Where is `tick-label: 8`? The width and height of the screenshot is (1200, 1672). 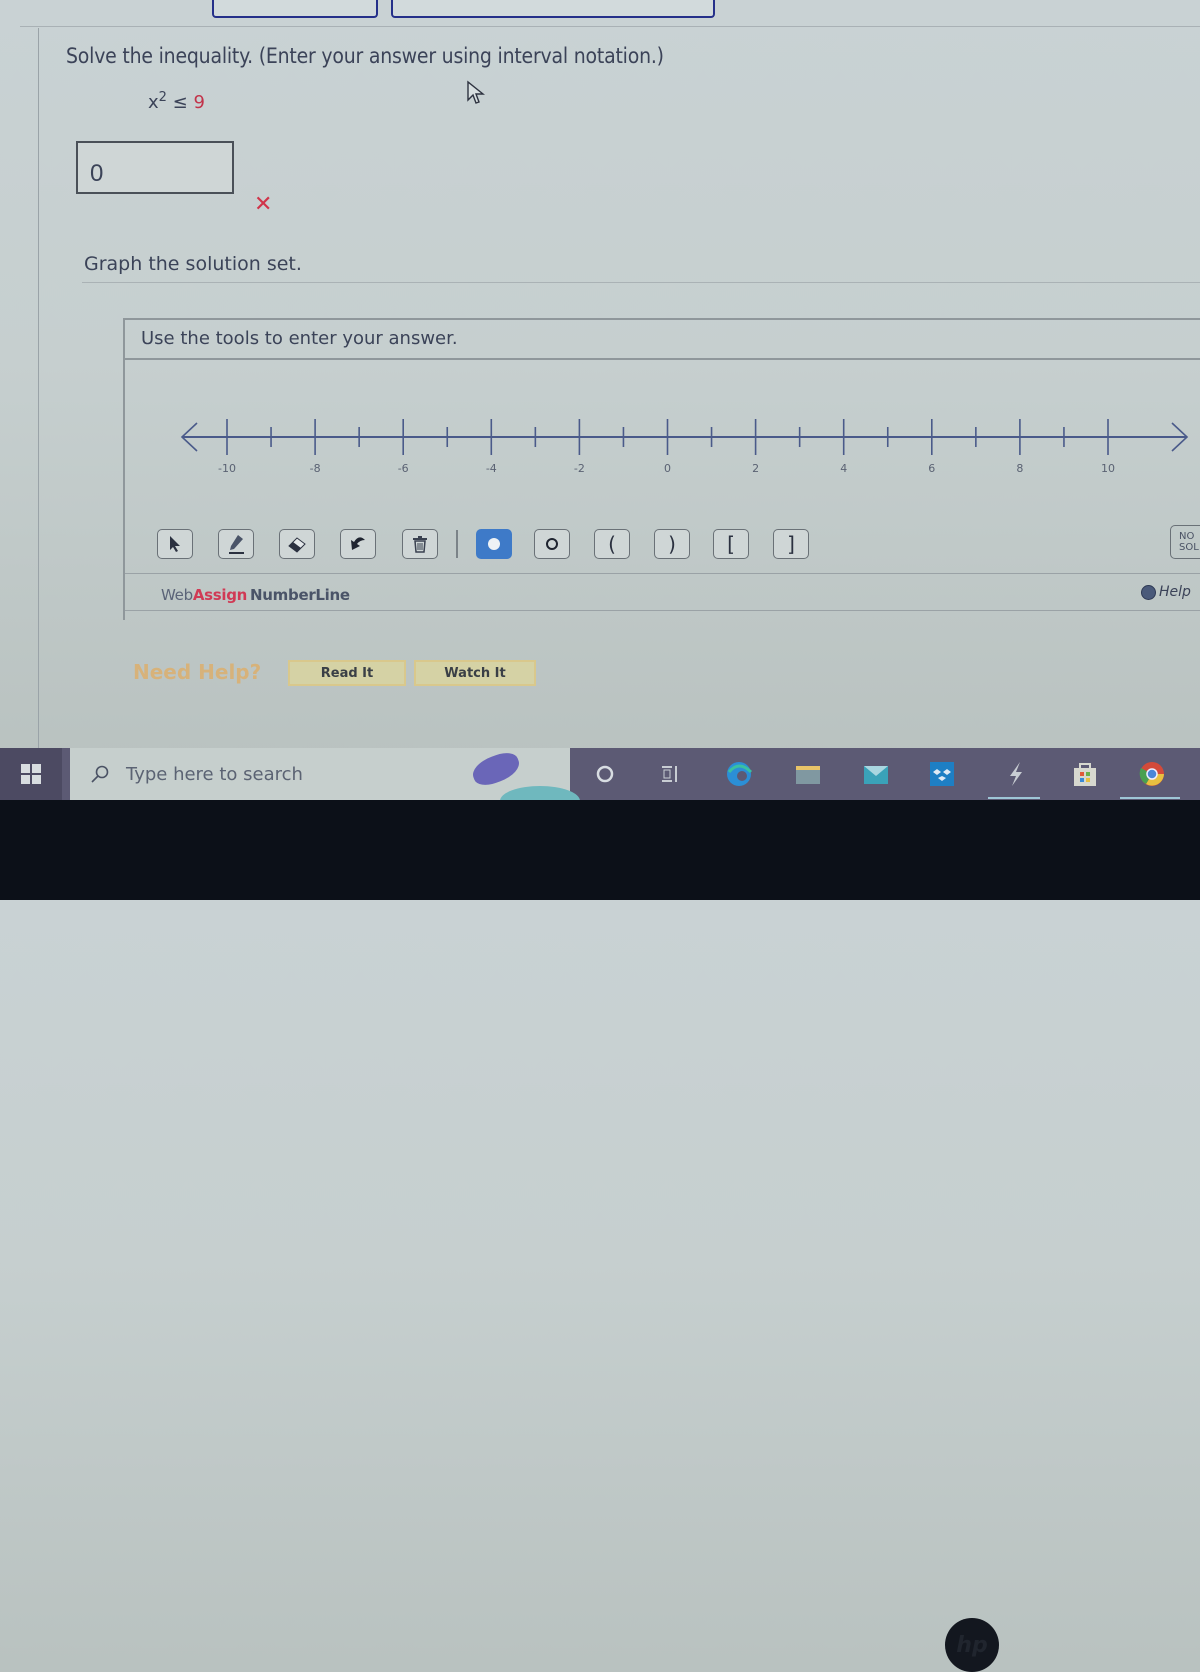 tick-label: 8 is located at coordinates (1019, 468).